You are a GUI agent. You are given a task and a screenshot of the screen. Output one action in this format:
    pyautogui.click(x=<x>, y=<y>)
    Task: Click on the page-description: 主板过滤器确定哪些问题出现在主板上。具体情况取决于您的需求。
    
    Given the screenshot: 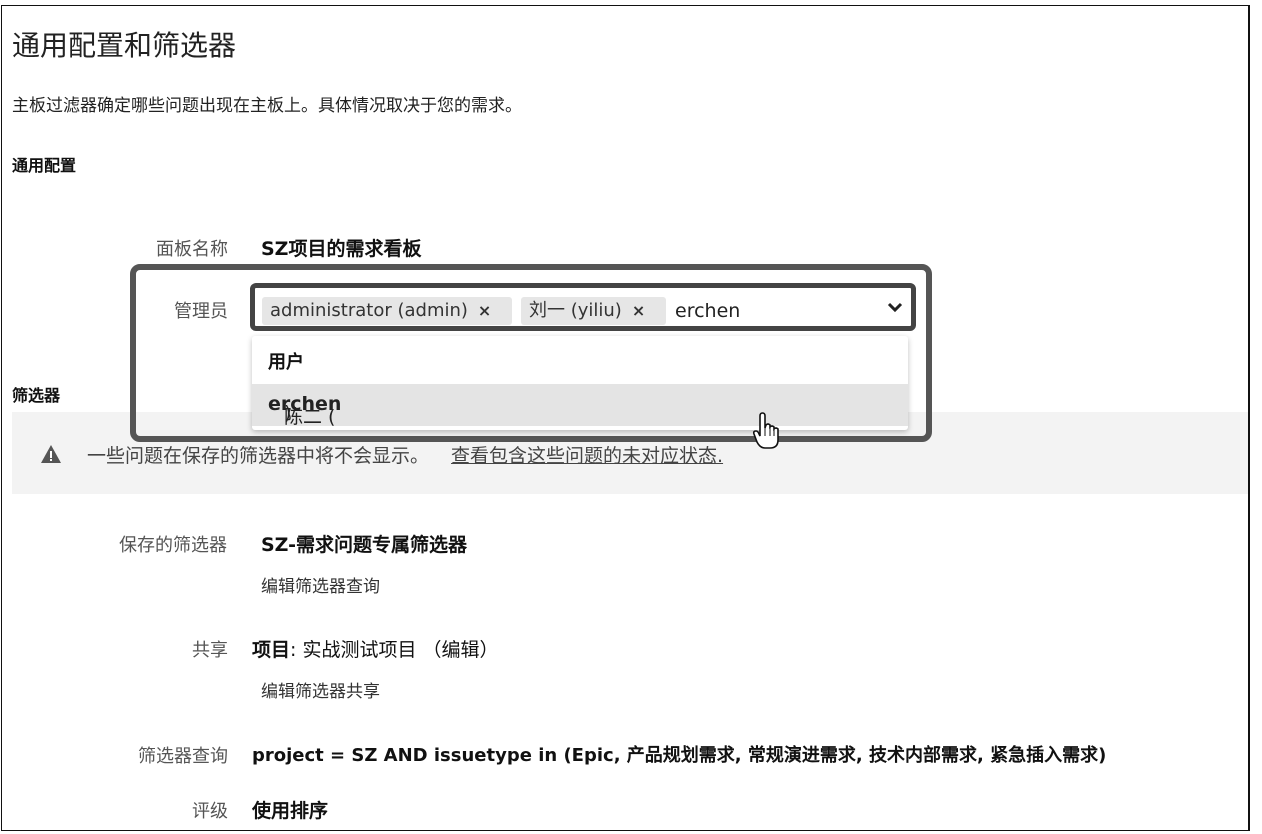 What is the action you would take?
    pyautogui.click(x=267, y=106)
    